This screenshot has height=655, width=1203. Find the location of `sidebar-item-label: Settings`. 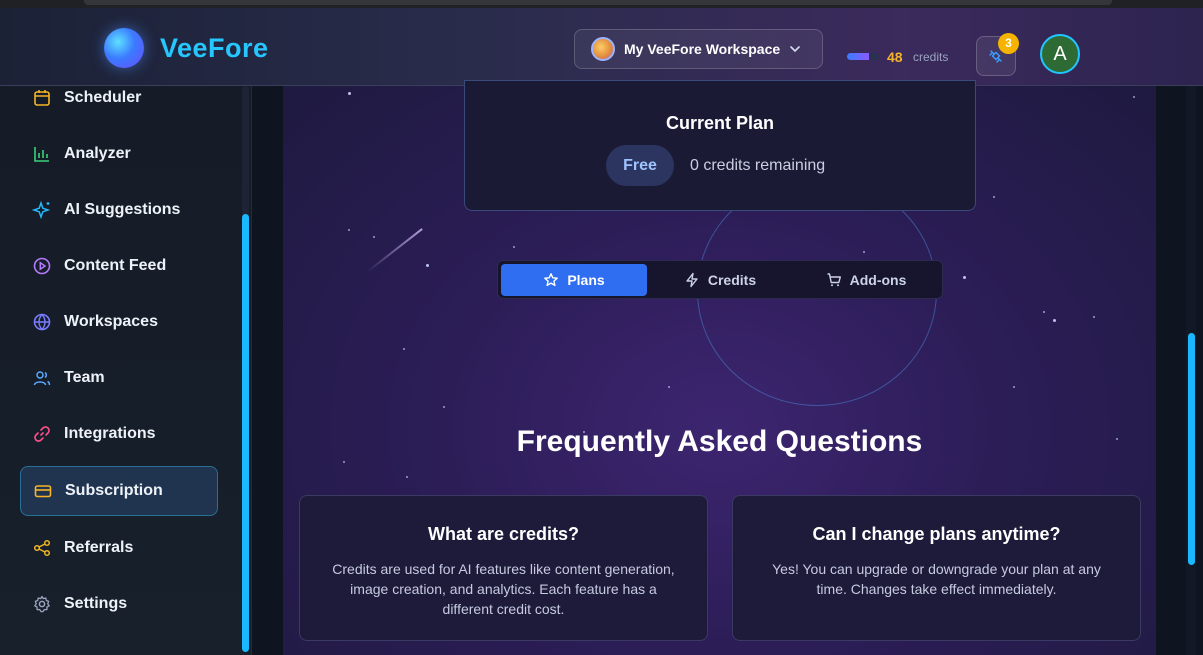

sidebar-item-label: Settings is located at coordinates (96, 603).